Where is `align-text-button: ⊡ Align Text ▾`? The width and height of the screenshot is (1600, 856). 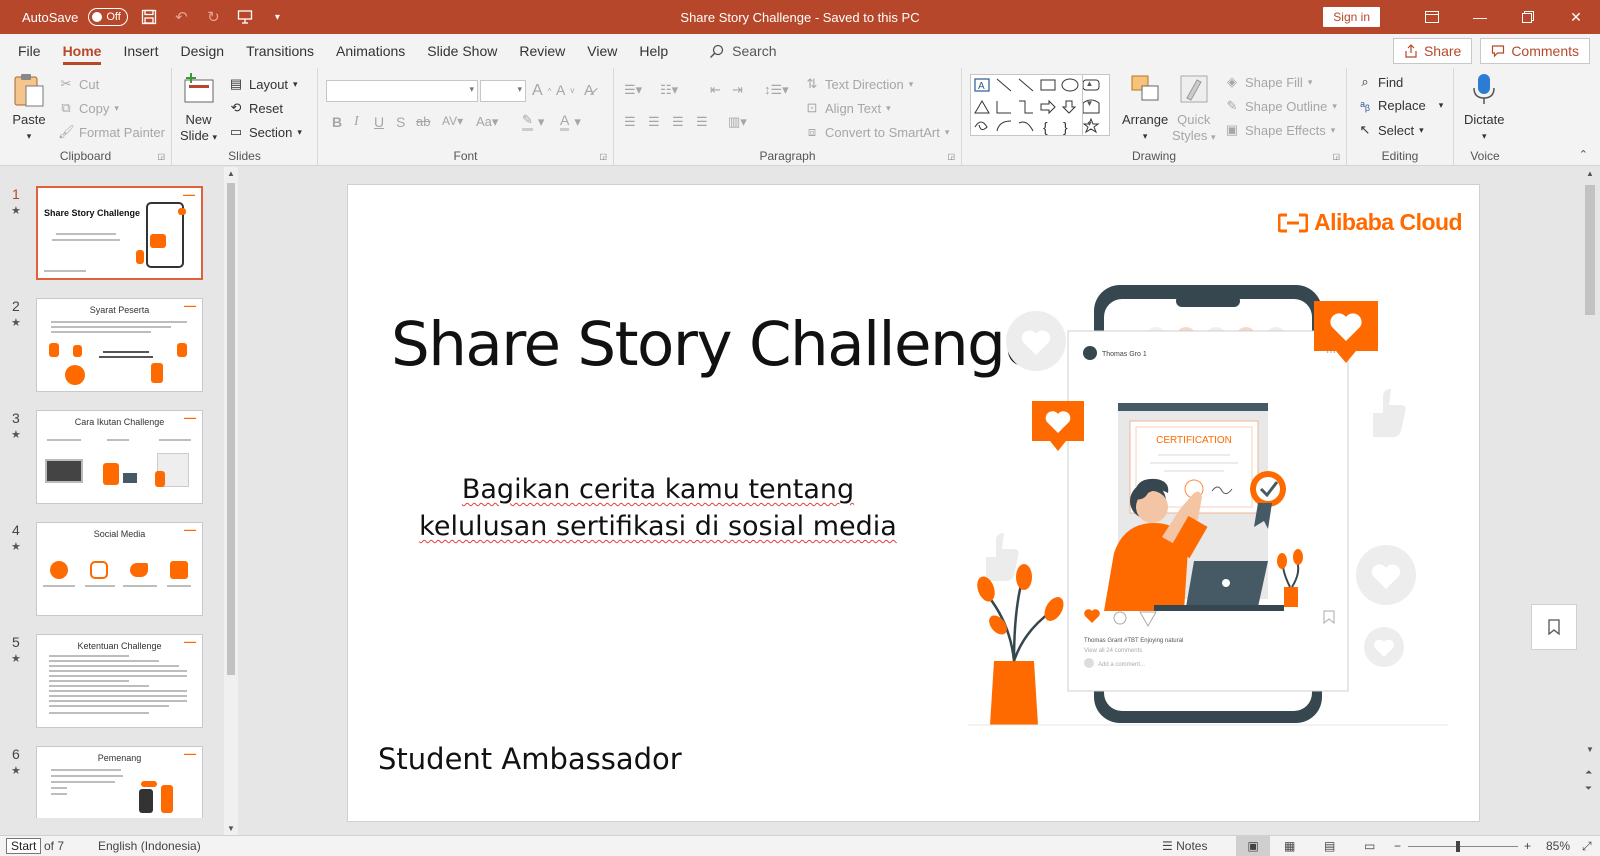
align-text-button: ⊡ Align Text ▾ is located at coordinates (847, 108).